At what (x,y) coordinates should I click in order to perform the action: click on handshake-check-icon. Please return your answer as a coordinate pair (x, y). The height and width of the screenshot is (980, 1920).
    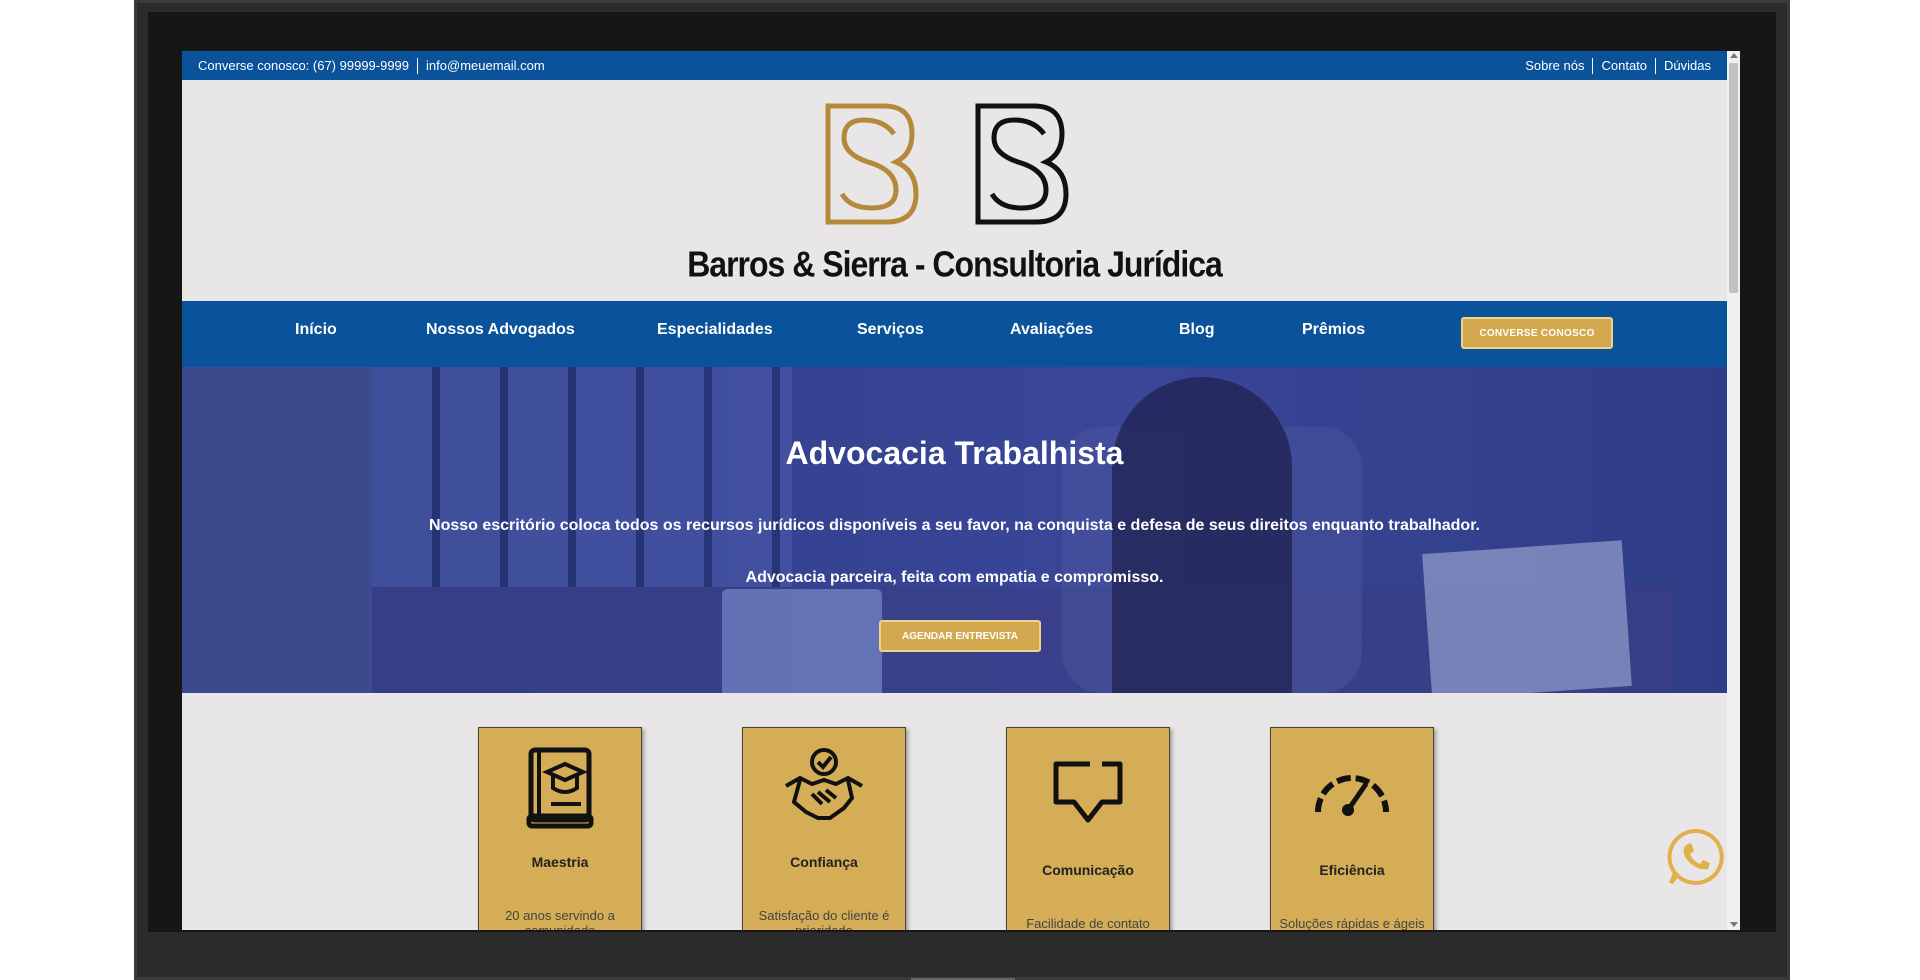
    Looking at the image, I should click on (824, 788).